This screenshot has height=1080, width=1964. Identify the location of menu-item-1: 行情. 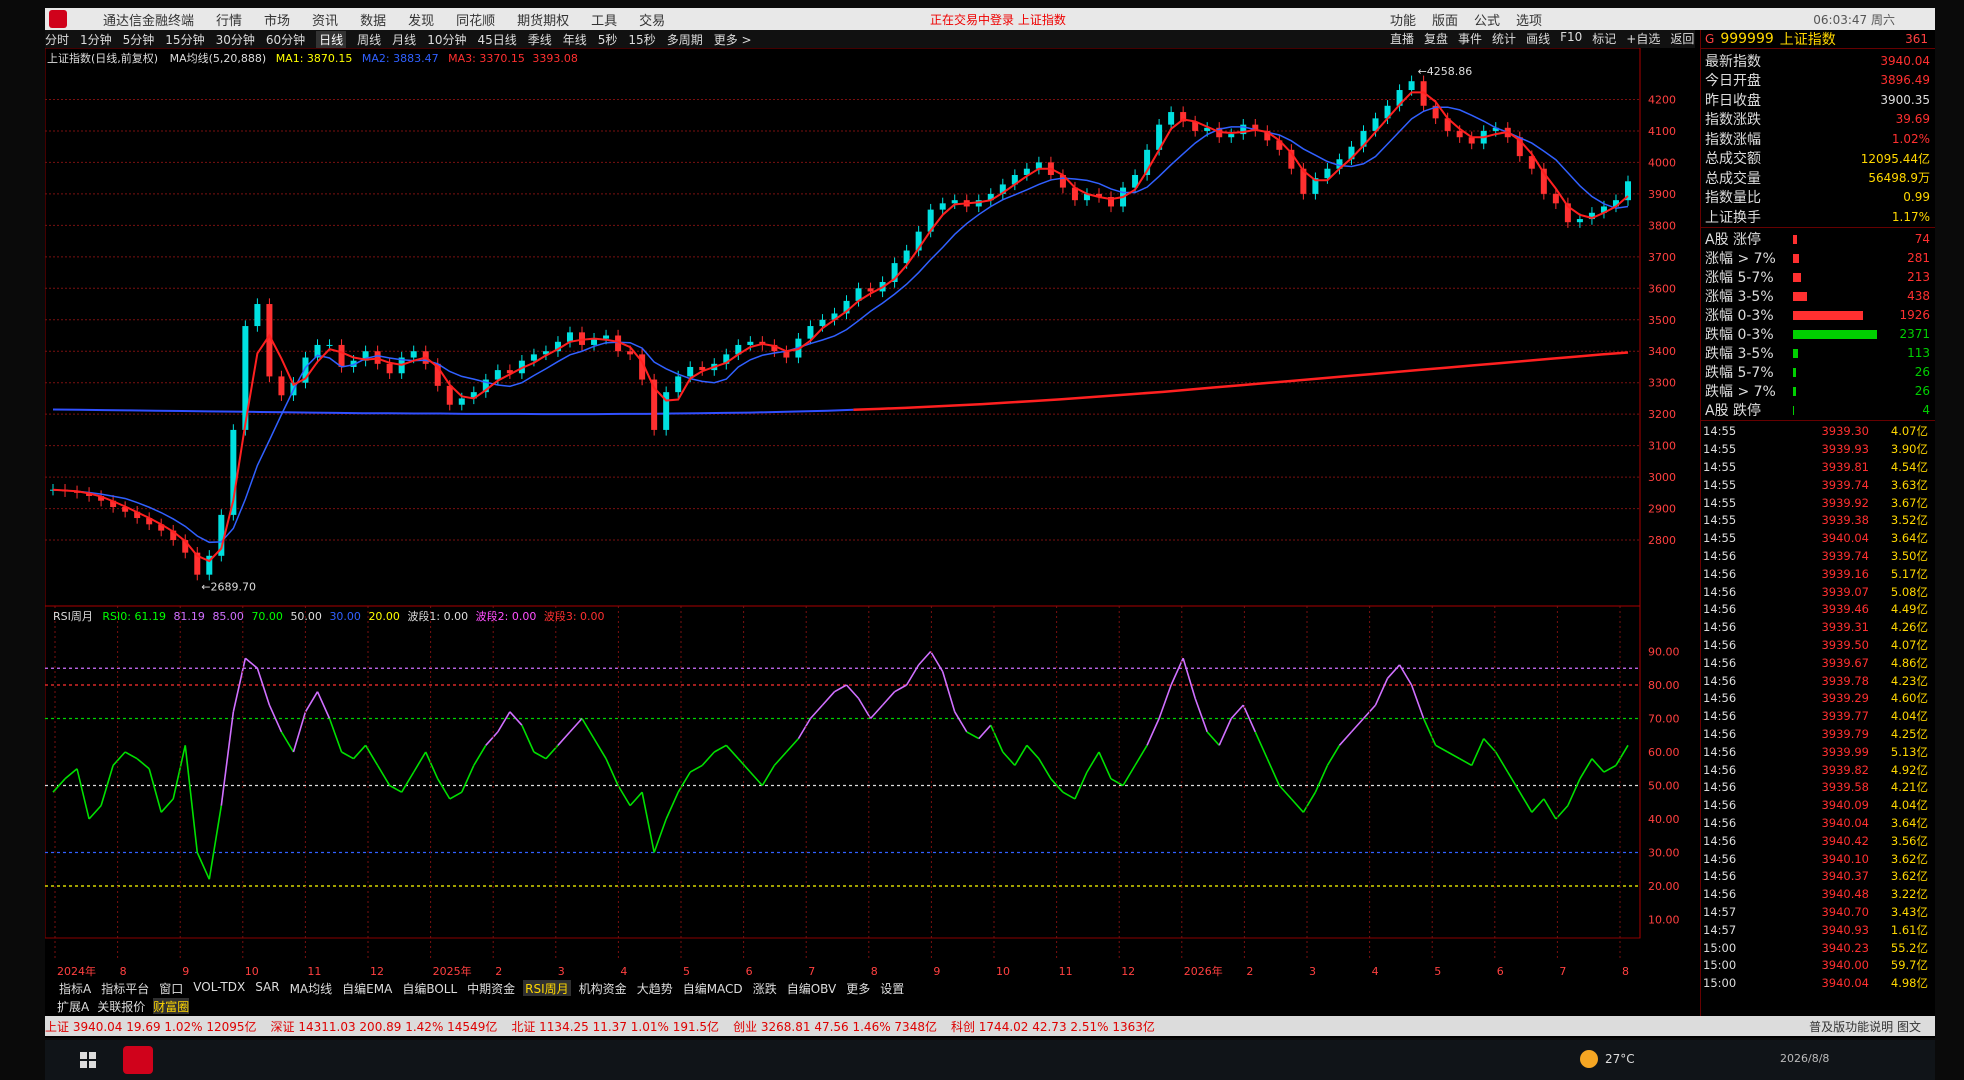
(229, 19).